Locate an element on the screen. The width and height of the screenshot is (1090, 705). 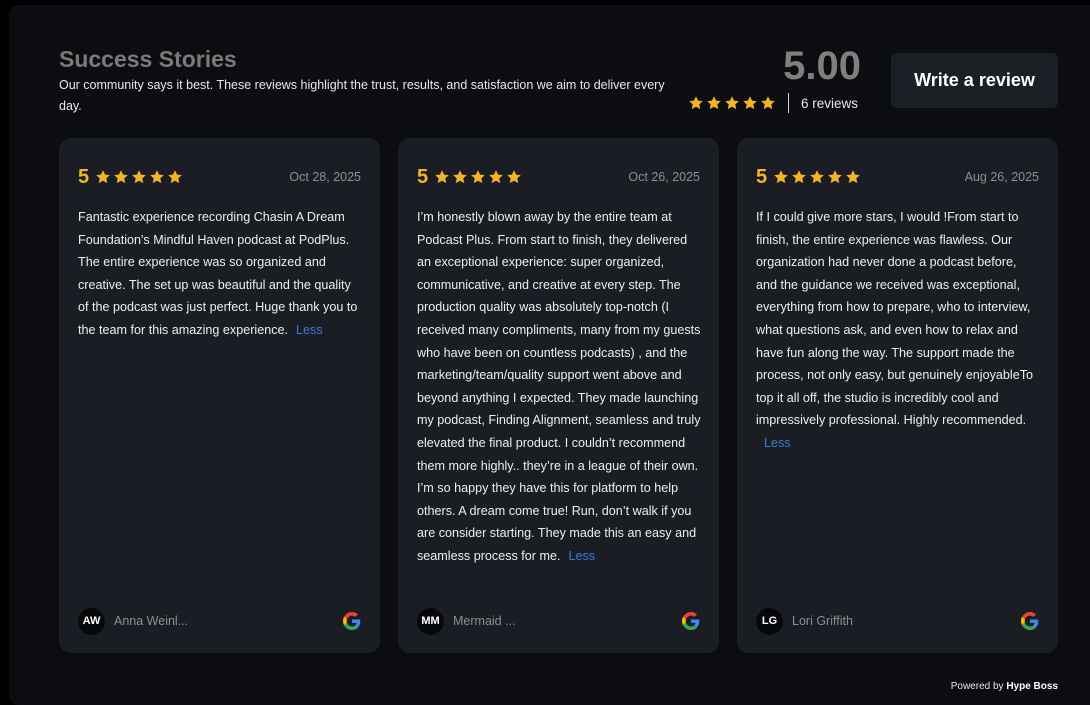
summary-rating: 6 reviews is located at coordinates (773, 103).